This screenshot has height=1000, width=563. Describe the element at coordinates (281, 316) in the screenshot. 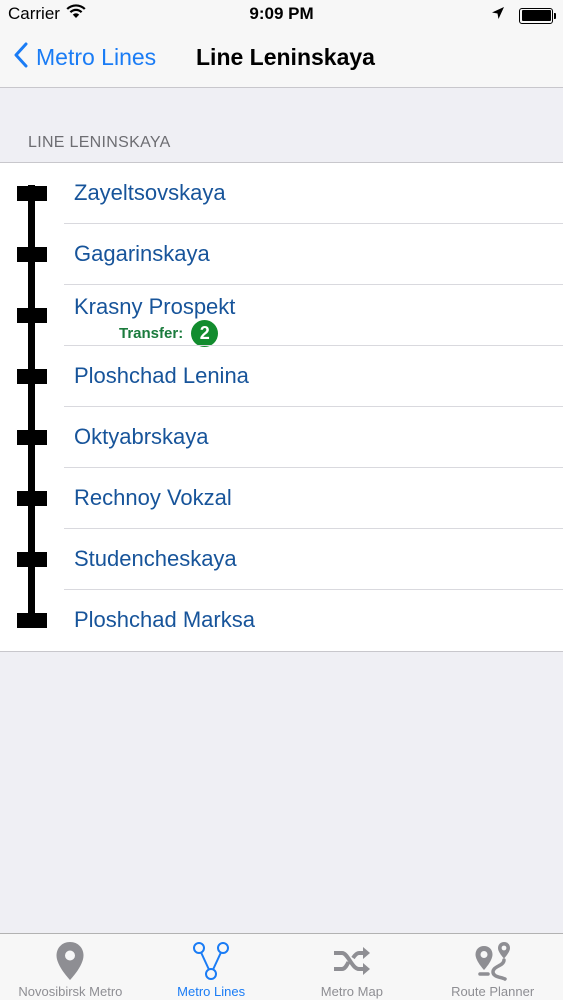

I see `station-row: Krasny Prospekt Transfer: 2` at that location.